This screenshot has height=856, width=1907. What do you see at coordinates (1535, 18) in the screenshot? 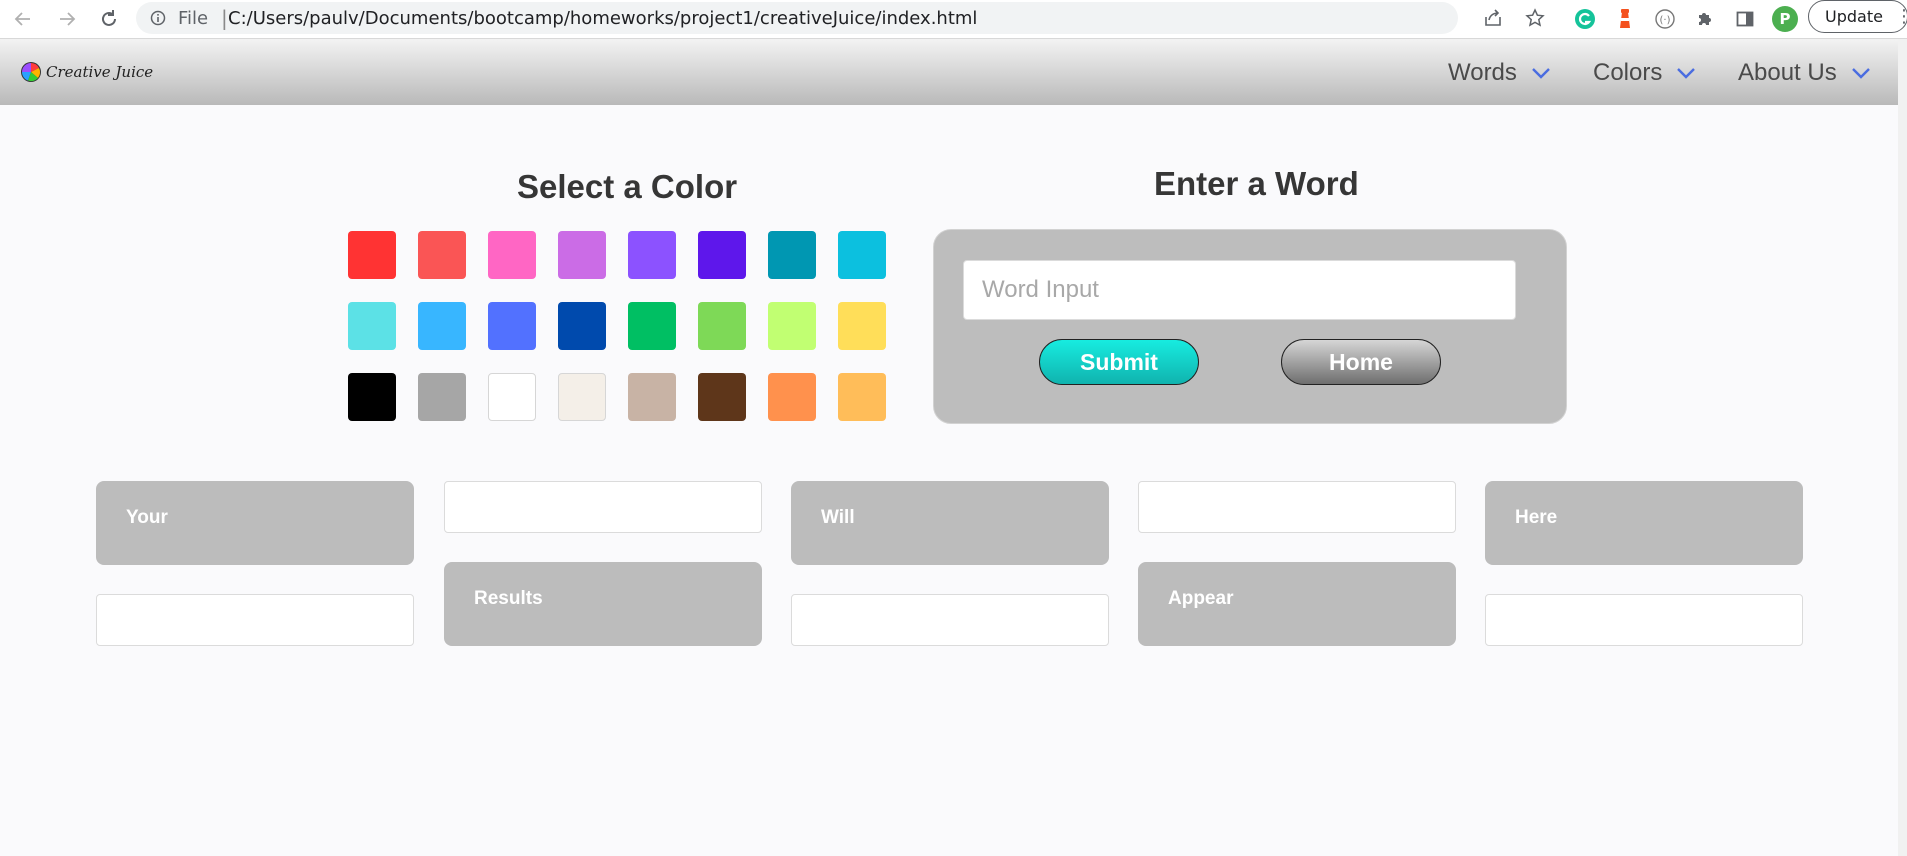
I see `bookmark-star-icon` at bounding box center [1535, 18].